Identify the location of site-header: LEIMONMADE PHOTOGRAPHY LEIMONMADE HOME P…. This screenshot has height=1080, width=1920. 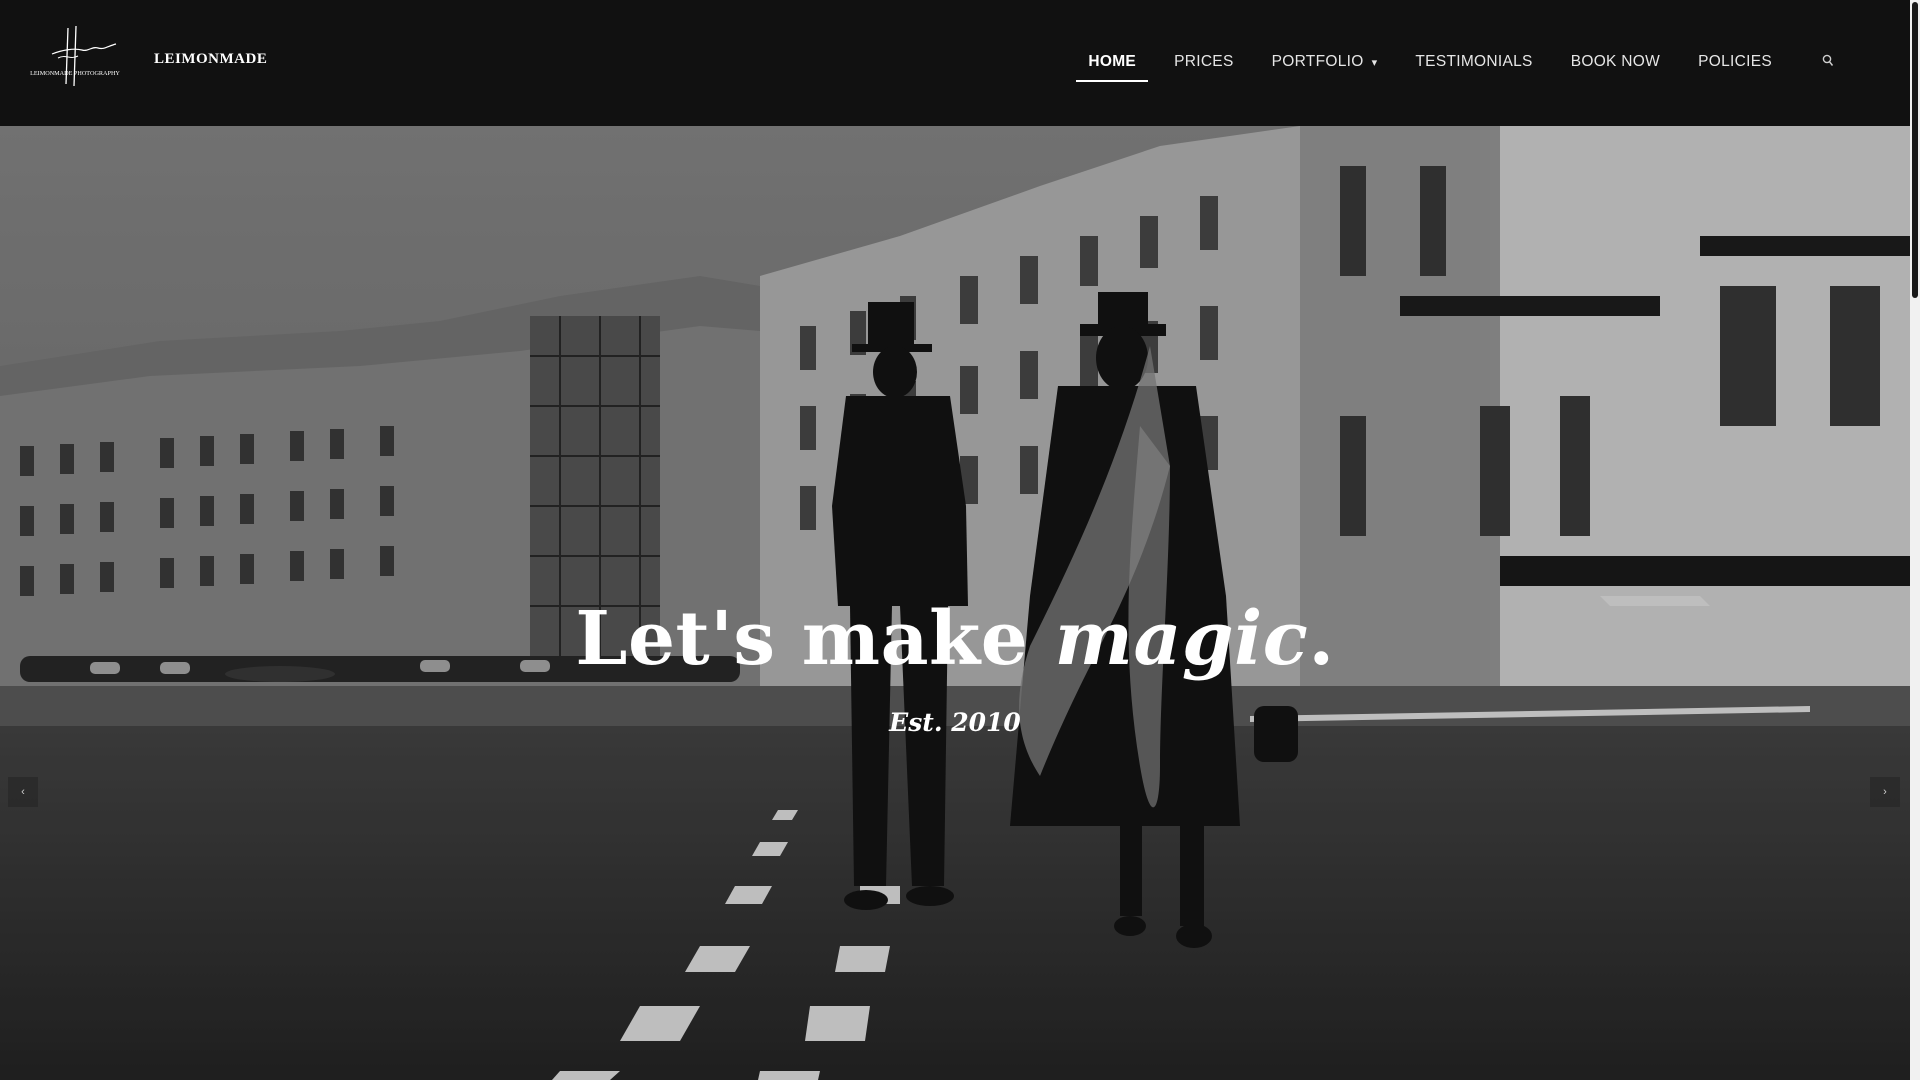
(955, 63).